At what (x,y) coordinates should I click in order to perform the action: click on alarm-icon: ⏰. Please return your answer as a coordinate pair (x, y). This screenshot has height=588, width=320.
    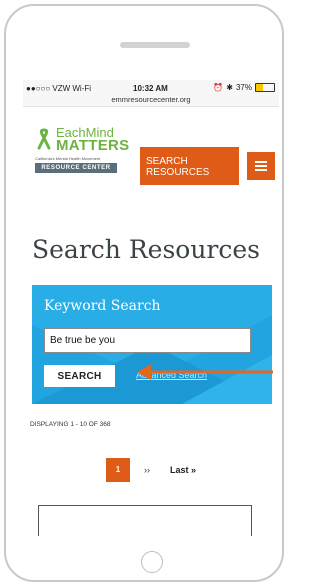
    Looking at the image, I should click on (218, 87).